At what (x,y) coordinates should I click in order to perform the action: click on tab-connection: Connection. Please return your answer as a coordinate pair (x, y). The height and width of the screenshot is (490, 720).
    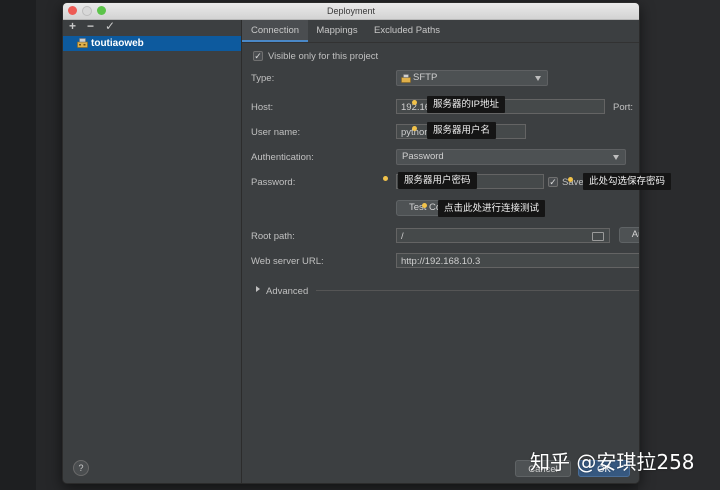
    Looking at the image, I should click on (275, 31).